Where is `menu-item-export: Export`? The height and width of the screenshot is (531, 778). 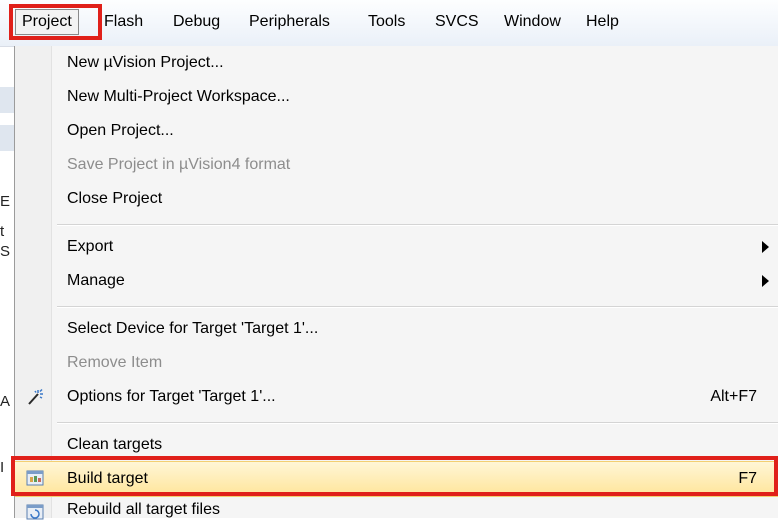
menu-item-export: Export is located at coordinates (396, 247).